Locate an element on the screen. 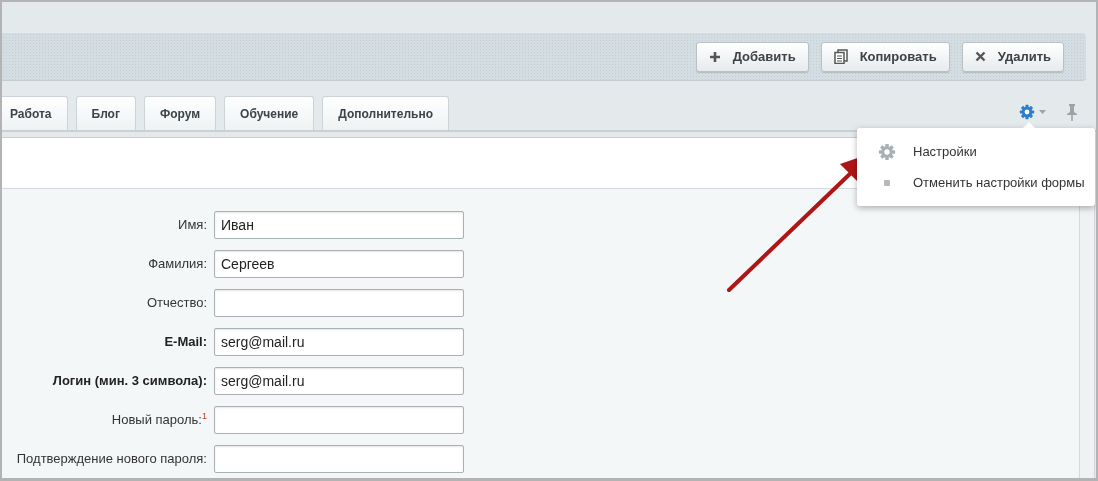  field-label: E-Mail: is located at coordinates (185, 341).